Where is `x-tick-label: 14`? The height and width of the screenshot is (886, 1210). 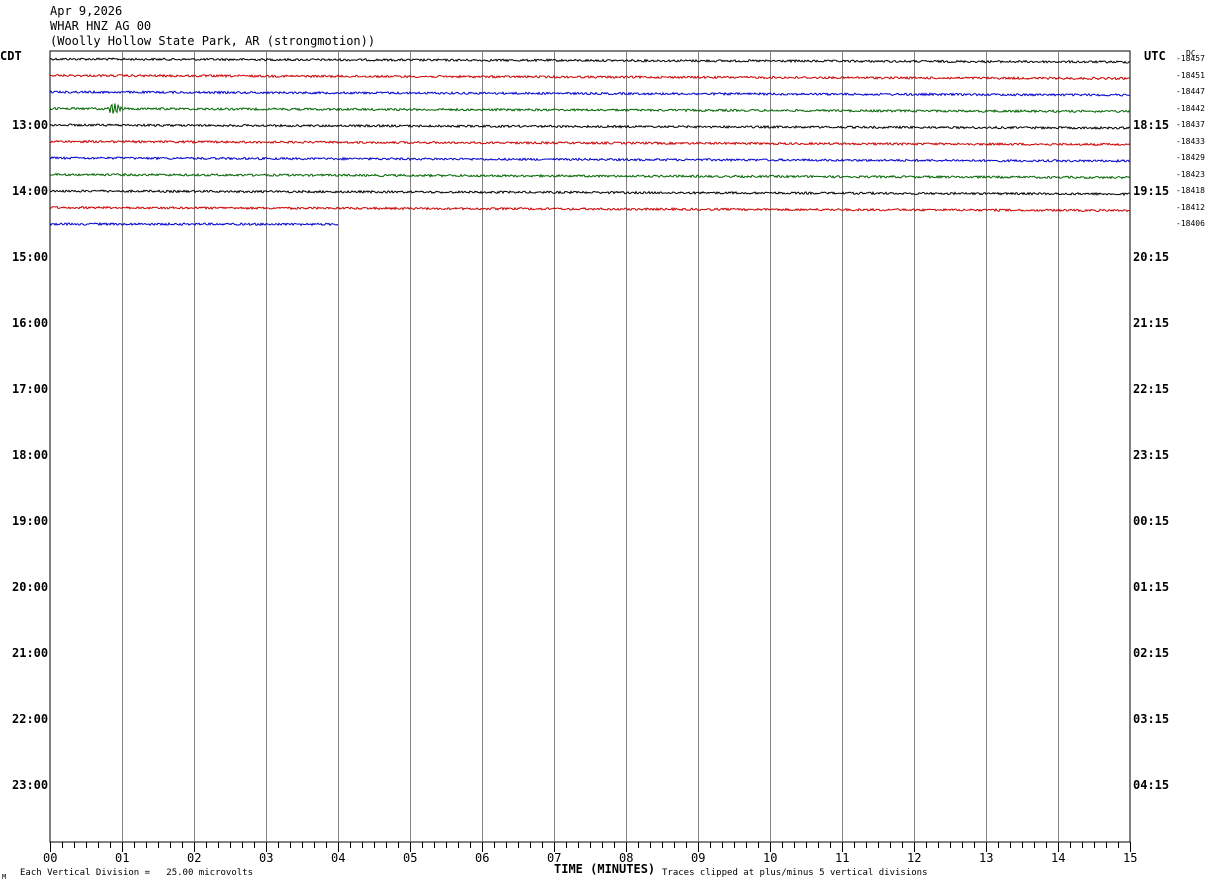 x-tick-label: 14 is located at coordinates (1058, 858).